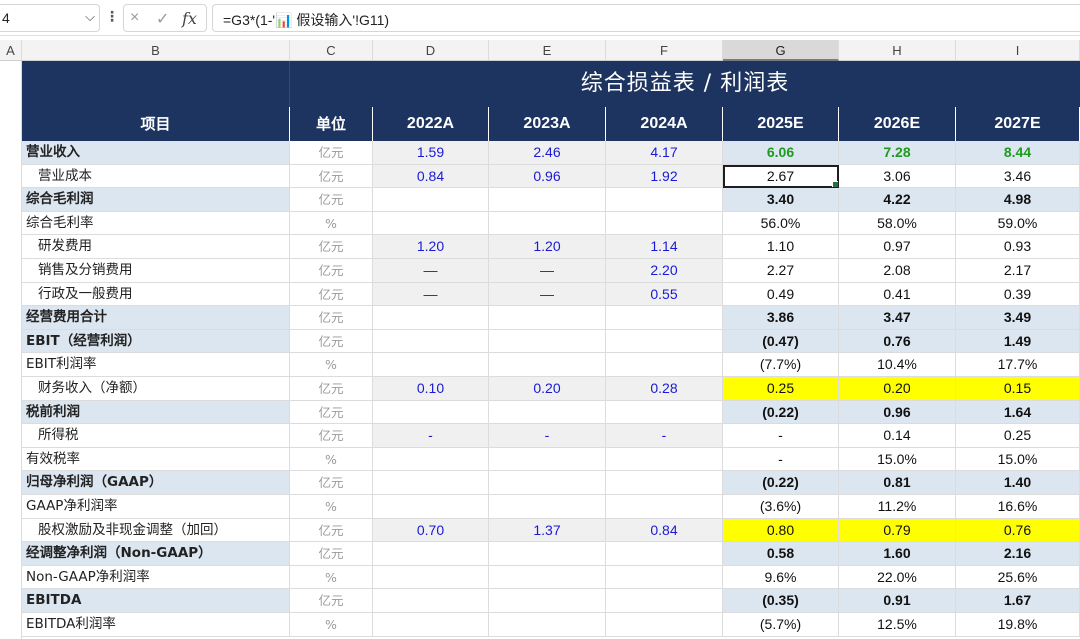 Image resolution: width=1080 pixels, height=639 pixels. Describe the element at coordinates (781, 365) in the screenshot. I see `forecast-value-cell: (7.7%)` at that location.